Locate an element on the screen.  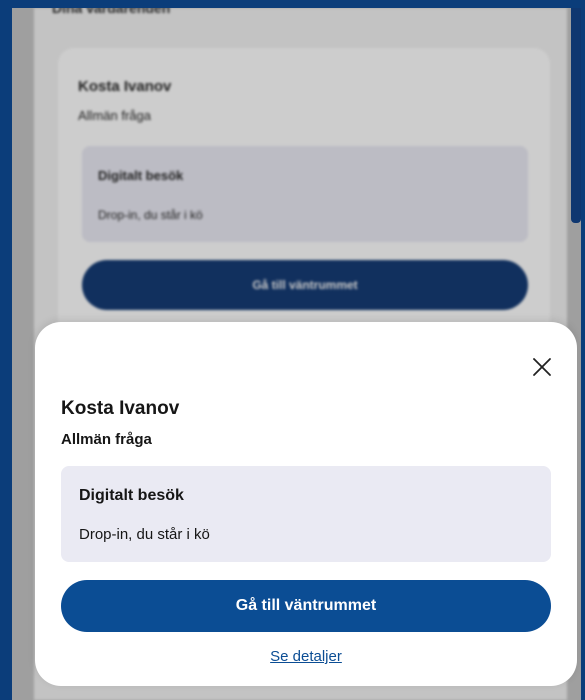
frame-border-right is located at coordinates (583, 350).